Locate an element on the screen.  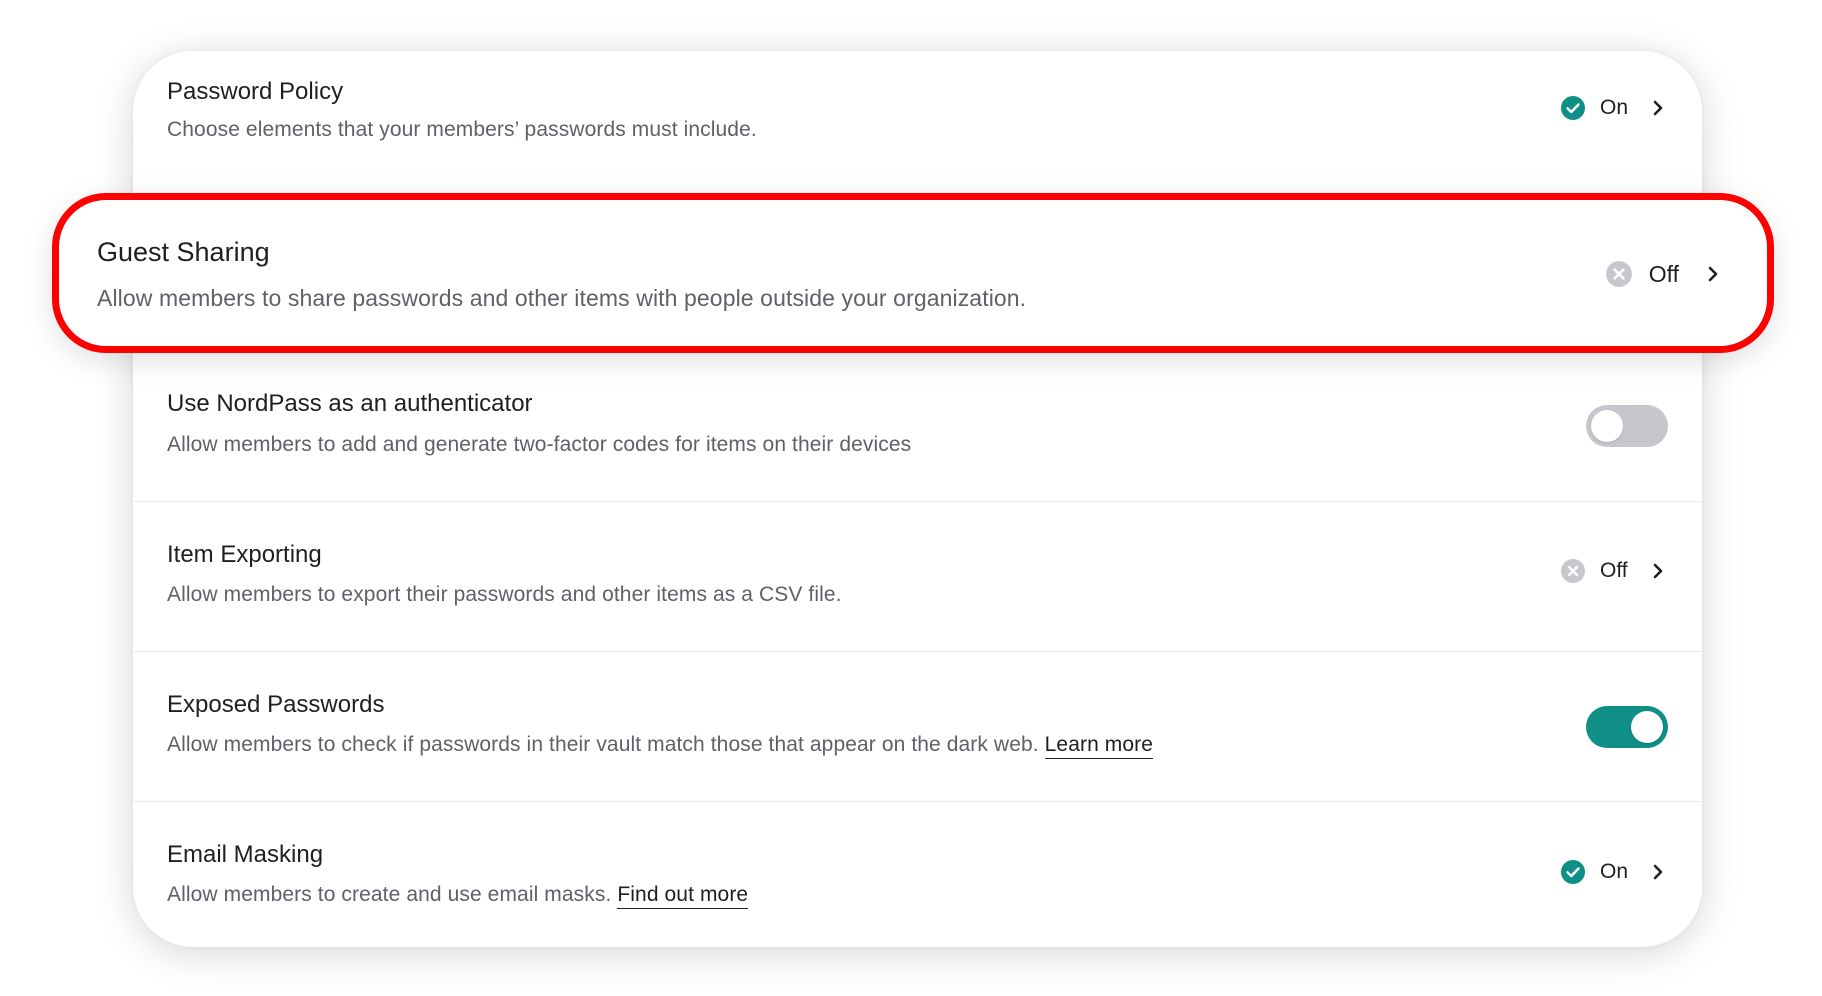
find-out-more-link: Find out more is located at coordinates (683, 896).